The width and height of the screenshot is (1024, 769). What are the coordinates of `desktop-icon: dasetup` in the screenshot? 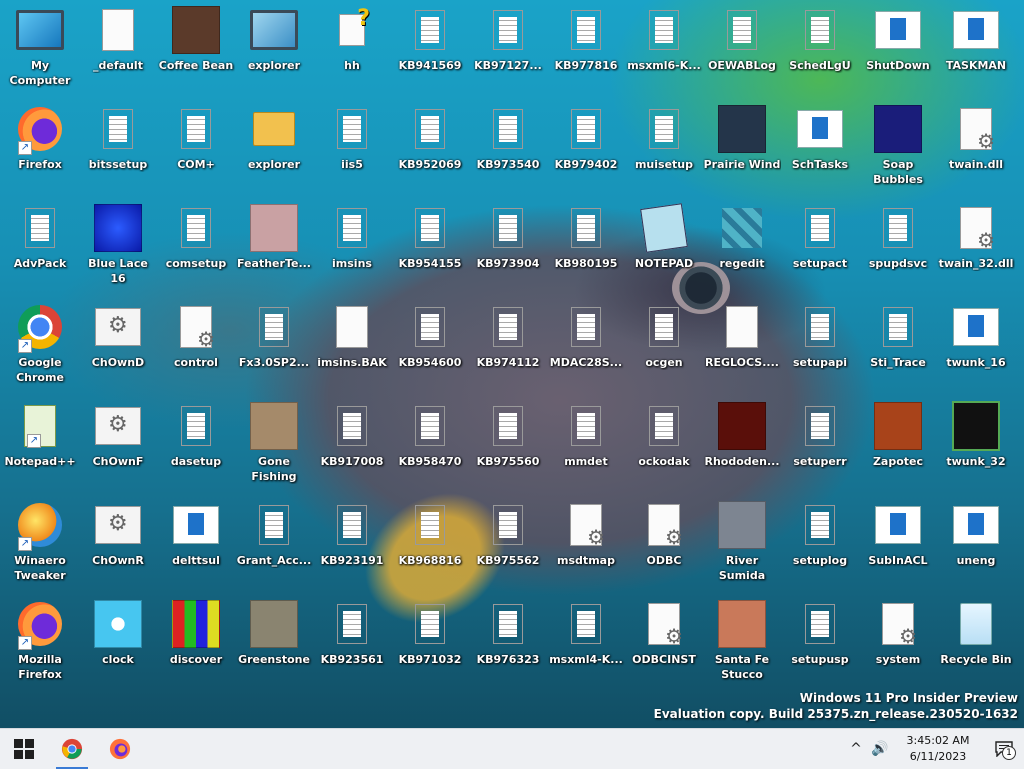 It's located at (196, 444).